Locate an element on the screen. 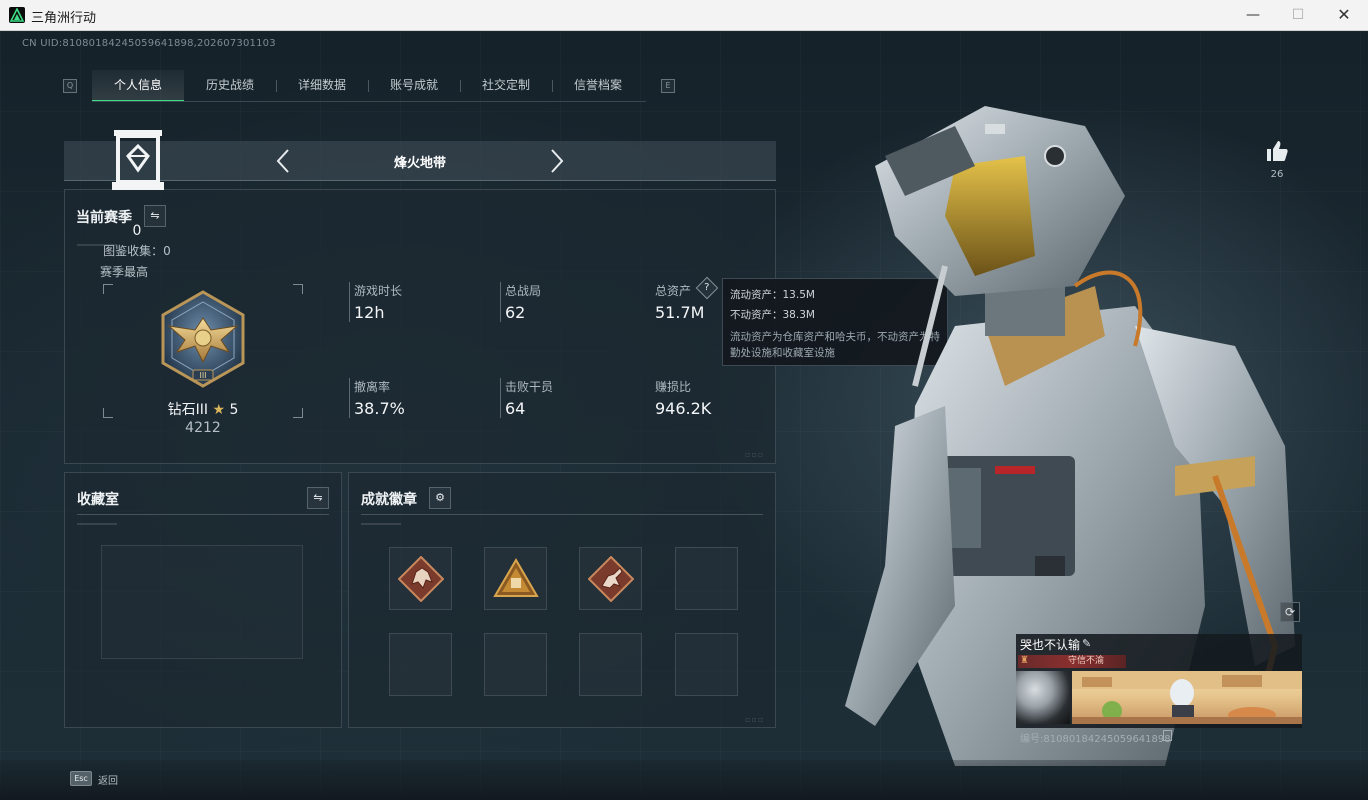 The height and width of the screenshot is (800, 1368). stat-value: 51.7M is located at coordinates (680, 312).